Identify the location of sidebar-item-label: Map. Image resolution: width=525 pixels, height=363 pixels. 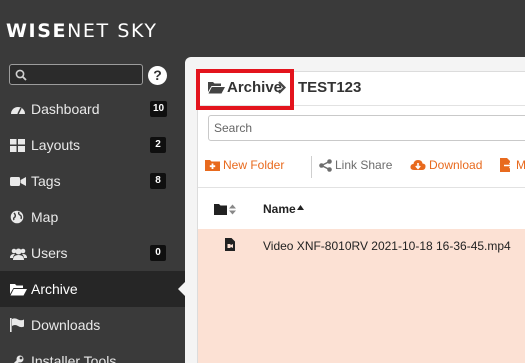
(45, 217).